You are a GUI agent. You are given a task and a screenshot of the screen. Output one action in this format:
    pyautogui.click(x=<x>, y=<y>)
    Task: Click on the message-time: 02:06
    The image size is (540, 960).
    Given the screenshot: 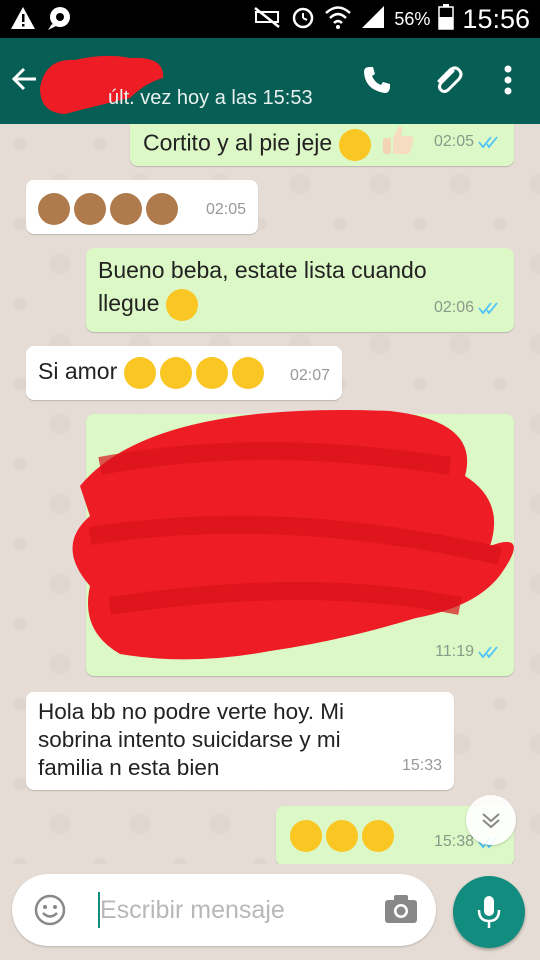 What is the action you would take?
    pyautogui.click(x=453, y=307)
    